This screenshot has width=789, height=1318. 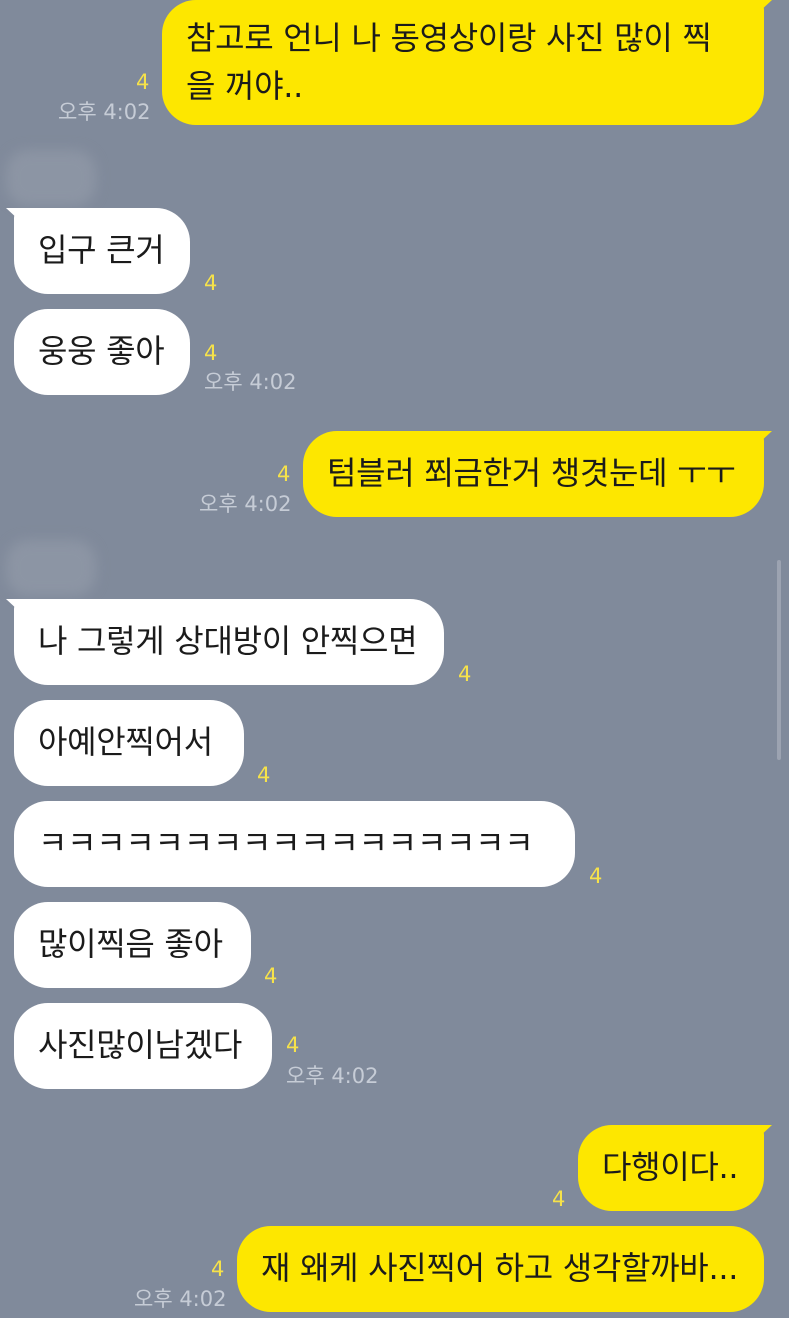 I want to click on message-bubble: 아예안찍어서, so click(x=129, y=743).